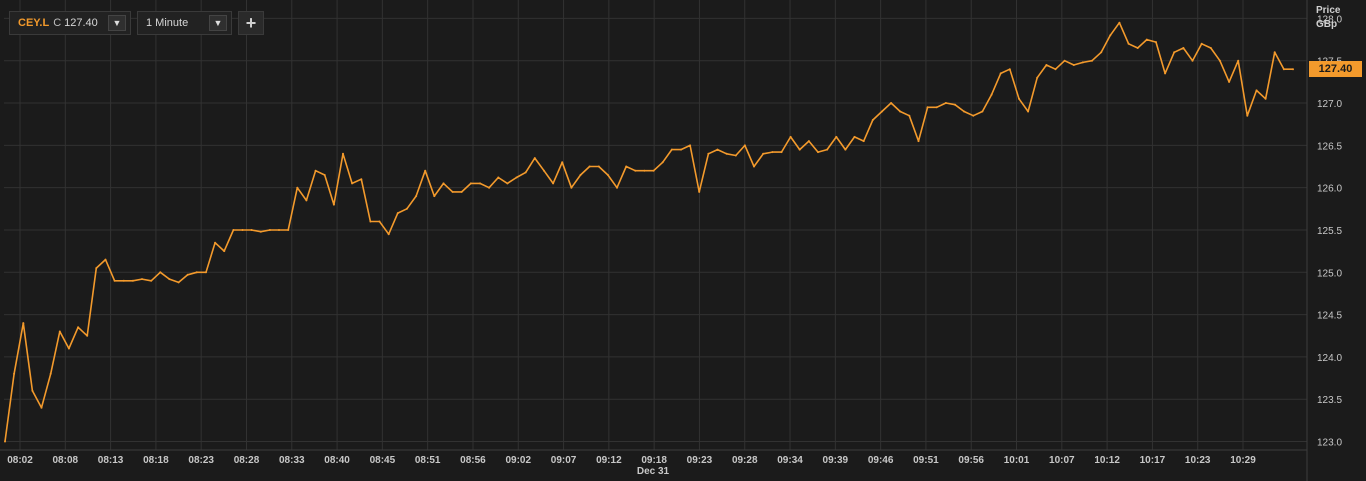 This screenshot has height=481, width=1366. What do you see at coordinates (66, 460) in the screenshot?
I see `x-tick-label: 08:08` at bounding box center [66, 460].